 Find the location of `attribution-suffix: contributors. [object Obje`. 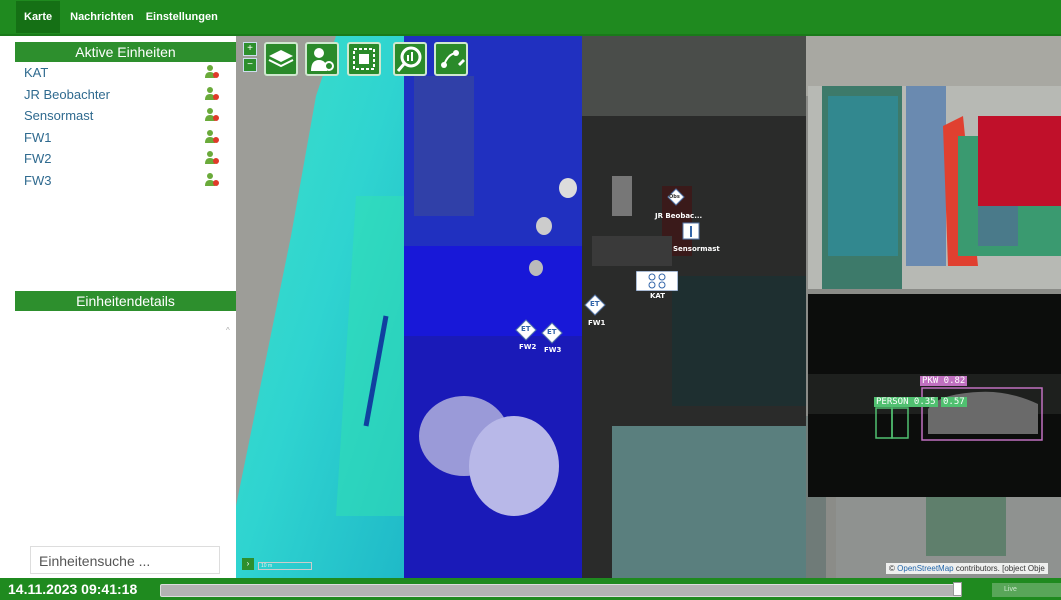

attribution-suffix: contributors. [object Obje is located at coordinates (999, 568).